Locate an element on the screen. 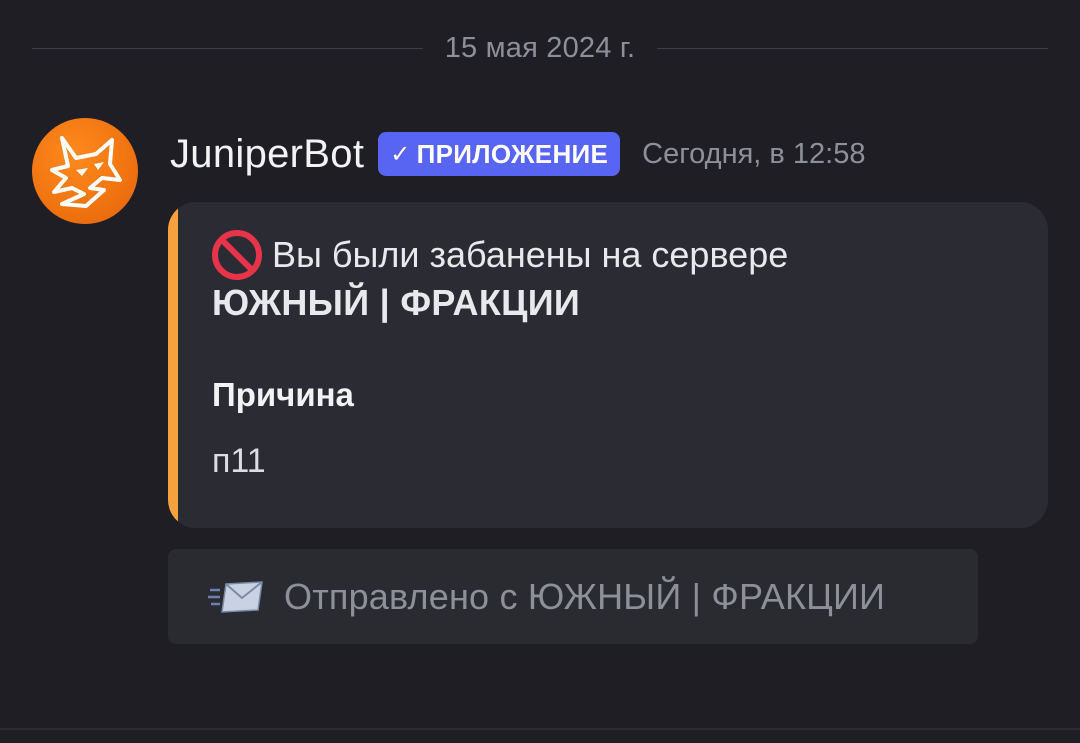  no-entry-icon is located at coordinates (237, 255).